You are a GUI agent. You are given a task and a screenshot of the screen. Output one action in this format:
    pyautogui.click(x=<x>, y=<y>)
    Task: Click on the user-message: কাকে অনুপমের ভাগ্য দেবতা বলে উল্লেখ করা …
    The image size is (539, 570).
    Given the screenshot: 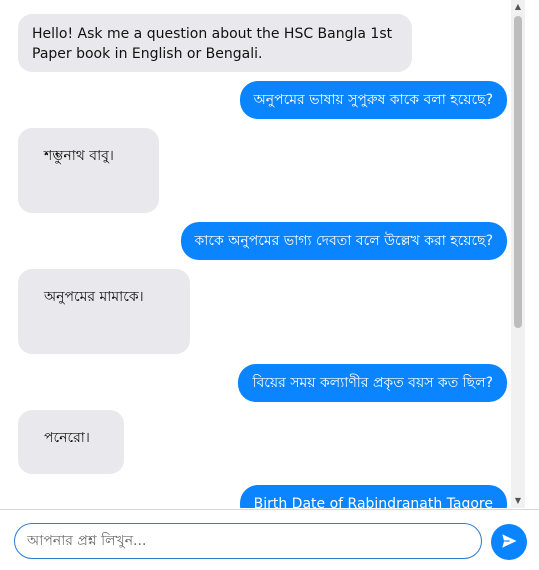 What is the action you would take?
    pyautogui.click(x=343, y=241)
    